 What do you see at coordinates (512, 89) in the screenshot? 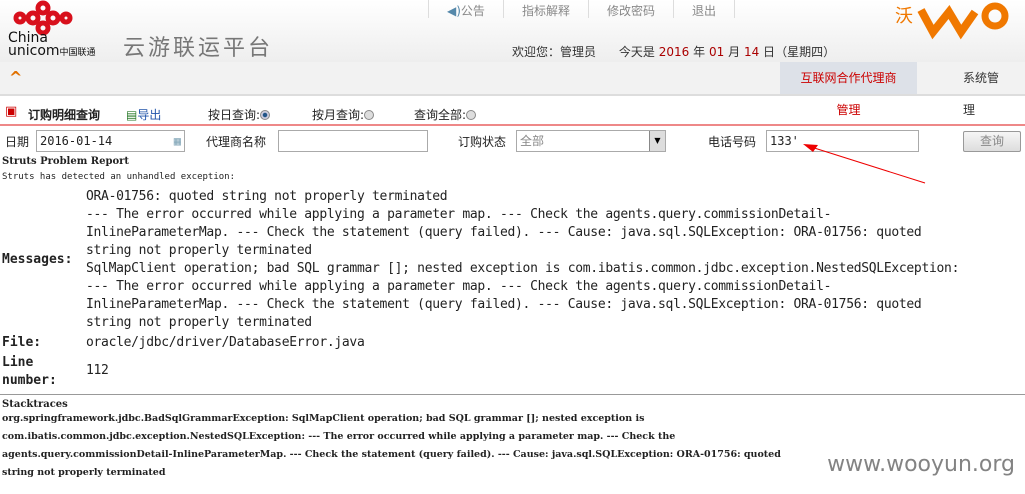
I see `main-nav: ^ 互联网合作代理商管理 系统管理` at bounding box center [512, 89].